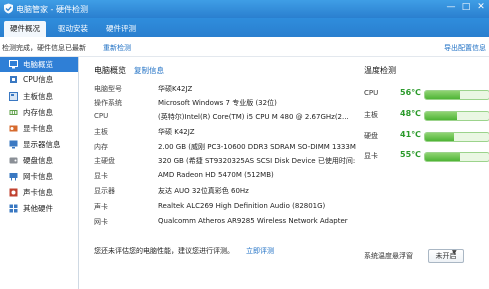  I want to click on sidebar-item-memory: 内存信息, so click(39, 112).